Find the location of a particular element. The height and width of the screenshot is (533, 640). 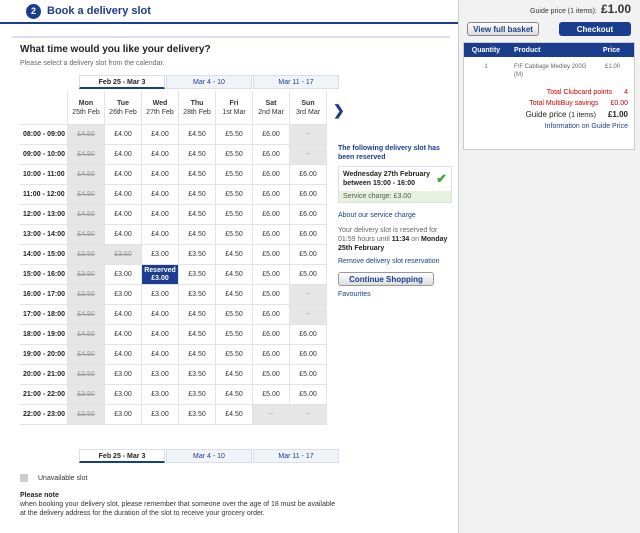

tab-week-mar4: Mar 4 - 10 is located at coordinates (209, 82).